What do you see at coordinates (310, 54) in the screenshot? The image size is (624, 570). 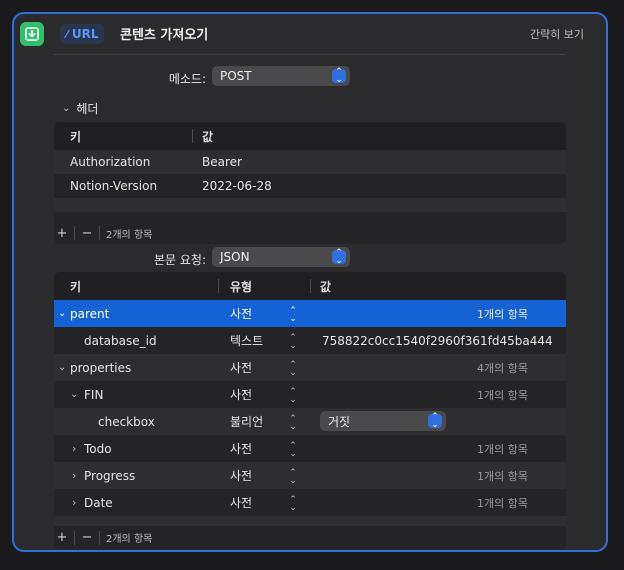 I see `divider` at bounding box center [310, 54].